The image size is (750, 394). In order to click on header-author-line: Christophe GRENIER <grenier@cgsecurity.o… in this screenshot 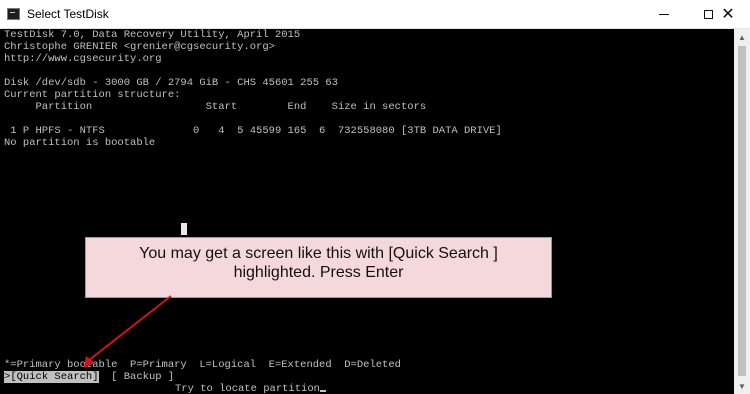, I will do `click(139, 47)`.